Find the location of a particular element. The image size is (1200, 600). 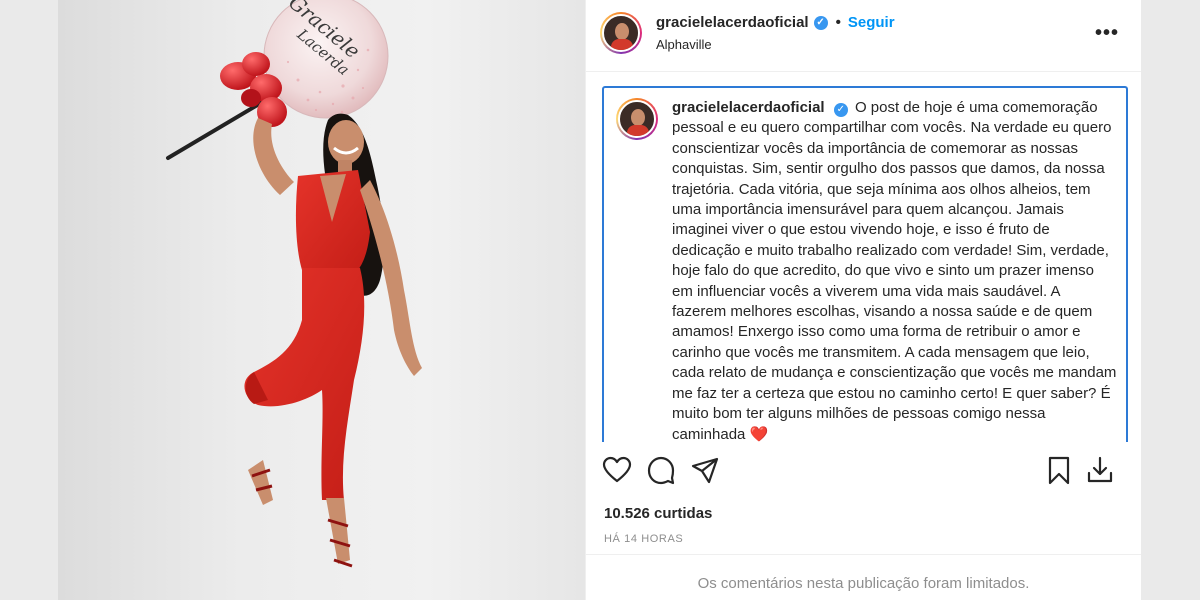

shoe is located at coordinates (338, 531).